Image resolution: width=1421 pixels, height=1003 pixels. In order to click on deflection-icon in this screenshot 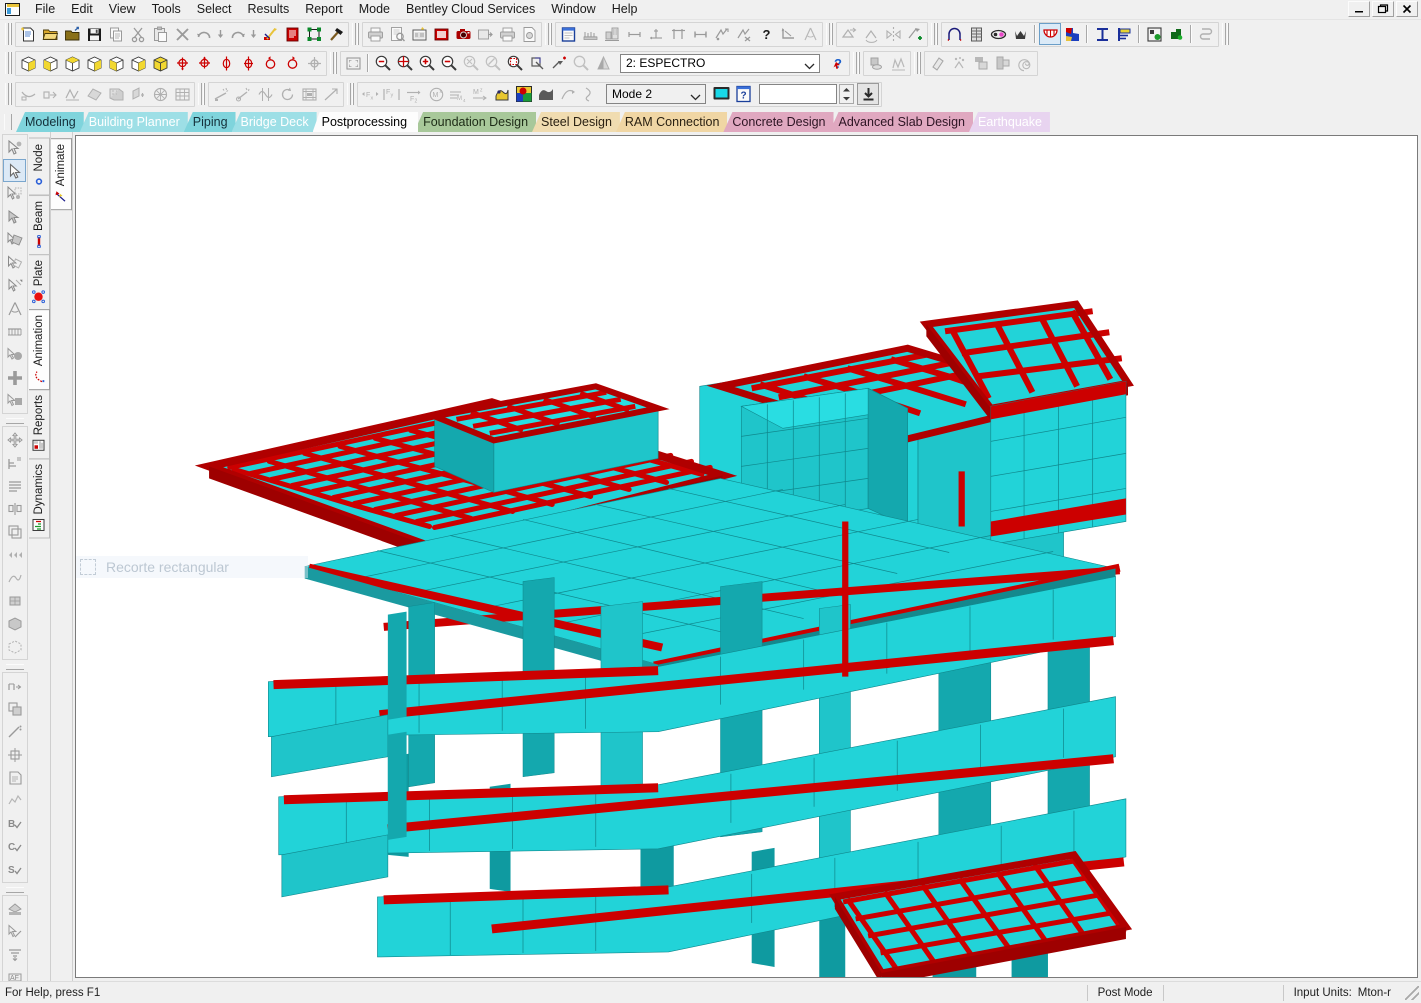, I will do `click(28, 94)`.